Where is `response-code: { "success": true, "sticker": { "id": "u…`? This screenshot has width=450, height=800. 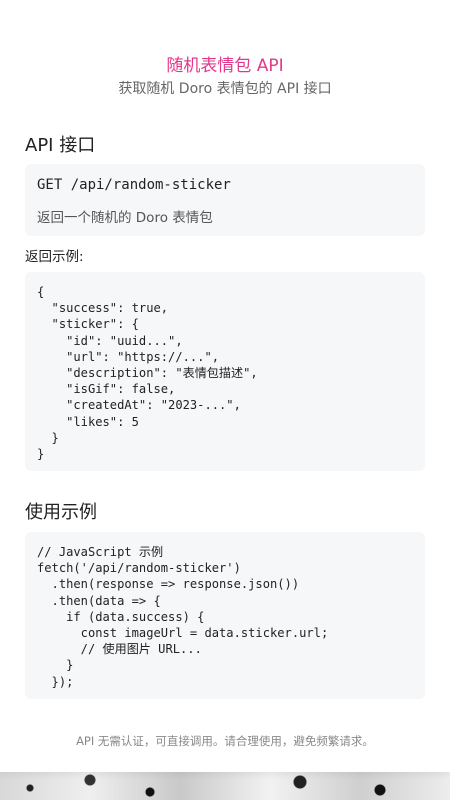
response-code: { "success": true, "sticker": { "id": "u… is located at coordinates (147, 373).